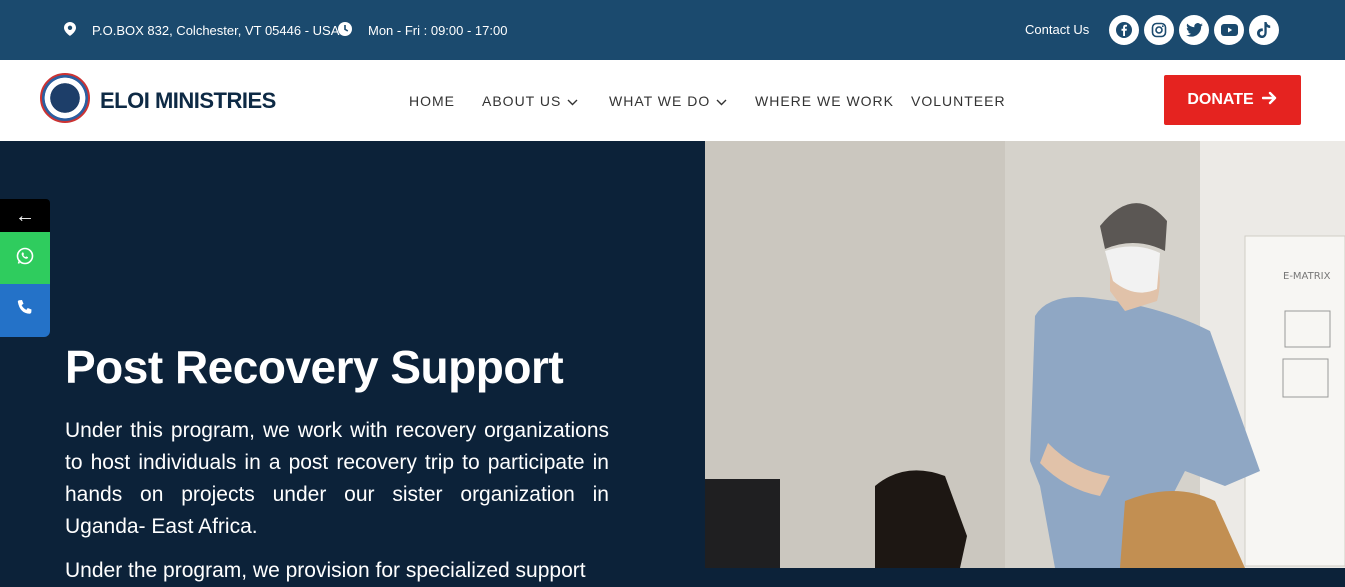 The image size is (1345, 587). I want to click on logo-emblem, so click(65, 98).